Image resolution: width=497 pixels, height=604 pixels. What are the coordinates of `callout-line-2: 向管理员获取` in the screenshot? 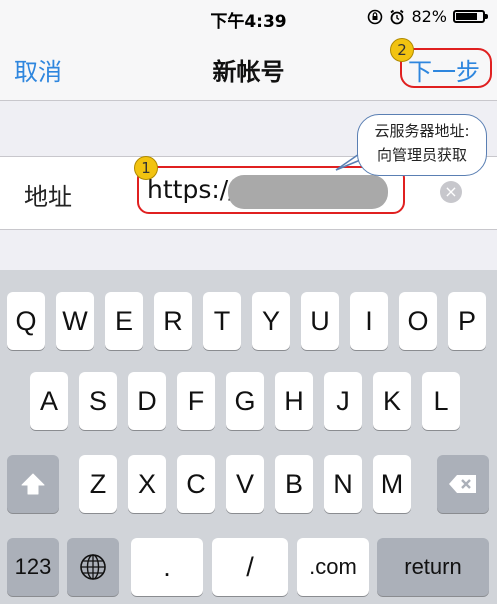 It's located at (421, 155).